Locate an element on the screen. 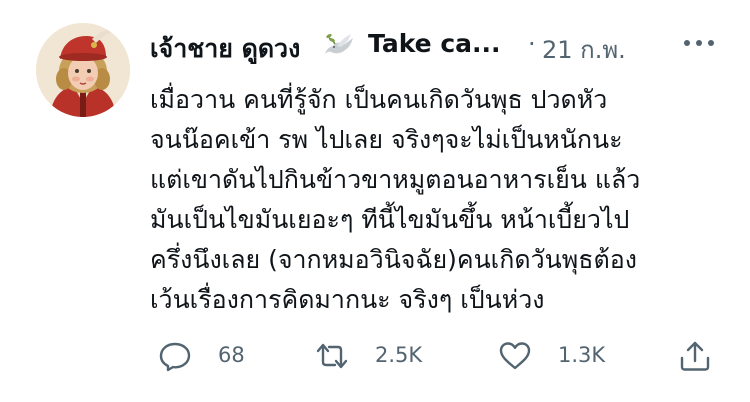 The image size is (750, 402). avatar-image is located at coordinates (83, 70).